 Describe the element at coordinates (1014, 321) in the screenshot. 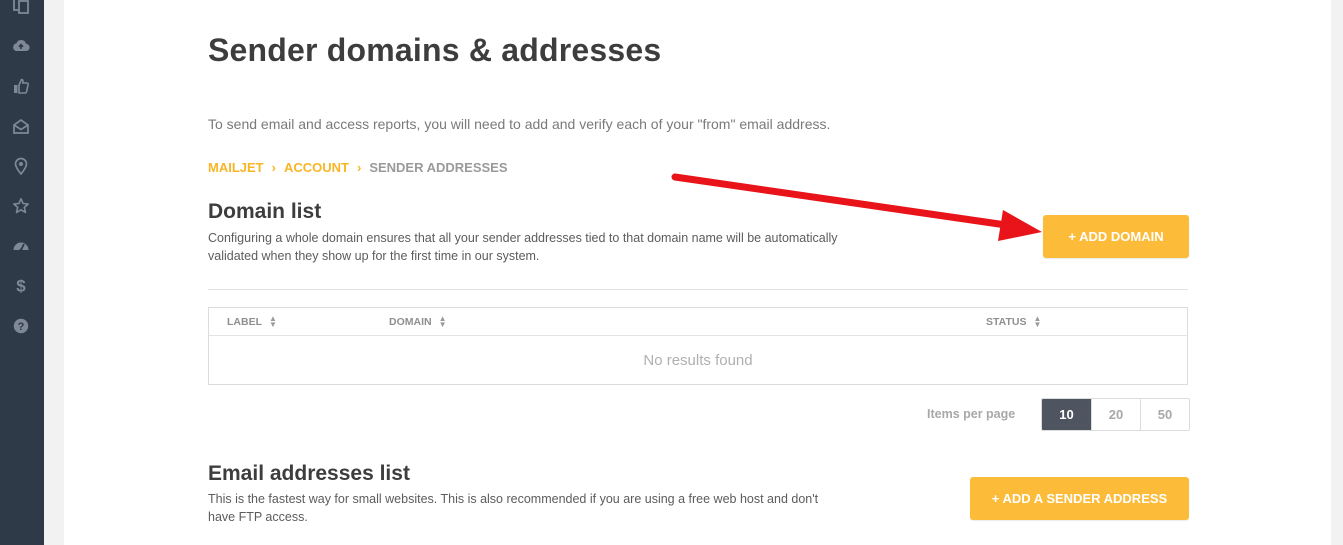

I see `column-header-status: STATUS ▲ ▼` at that location.